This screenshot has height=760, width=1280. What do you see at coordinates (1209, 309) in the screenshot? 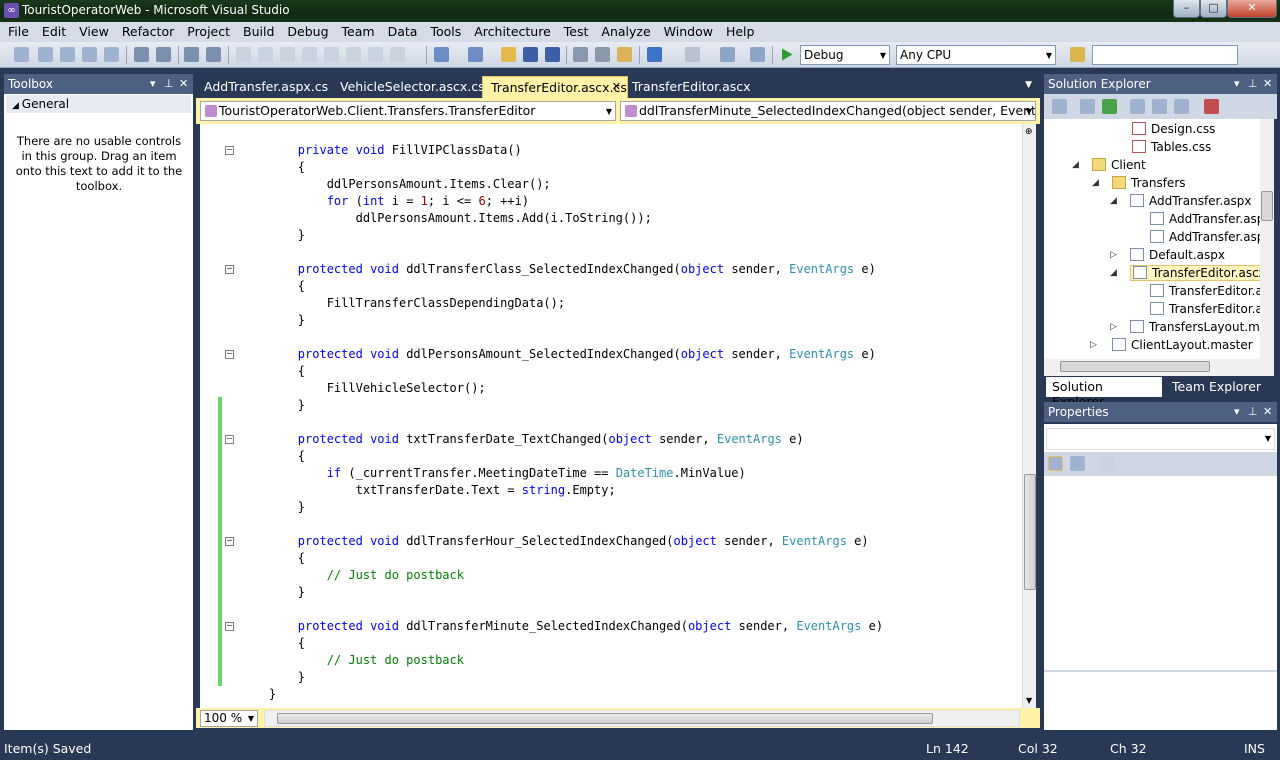
I see `tree-item-transfereditor-ascx-designer: TransferEditor.as` at bounding box center [1209, 309].